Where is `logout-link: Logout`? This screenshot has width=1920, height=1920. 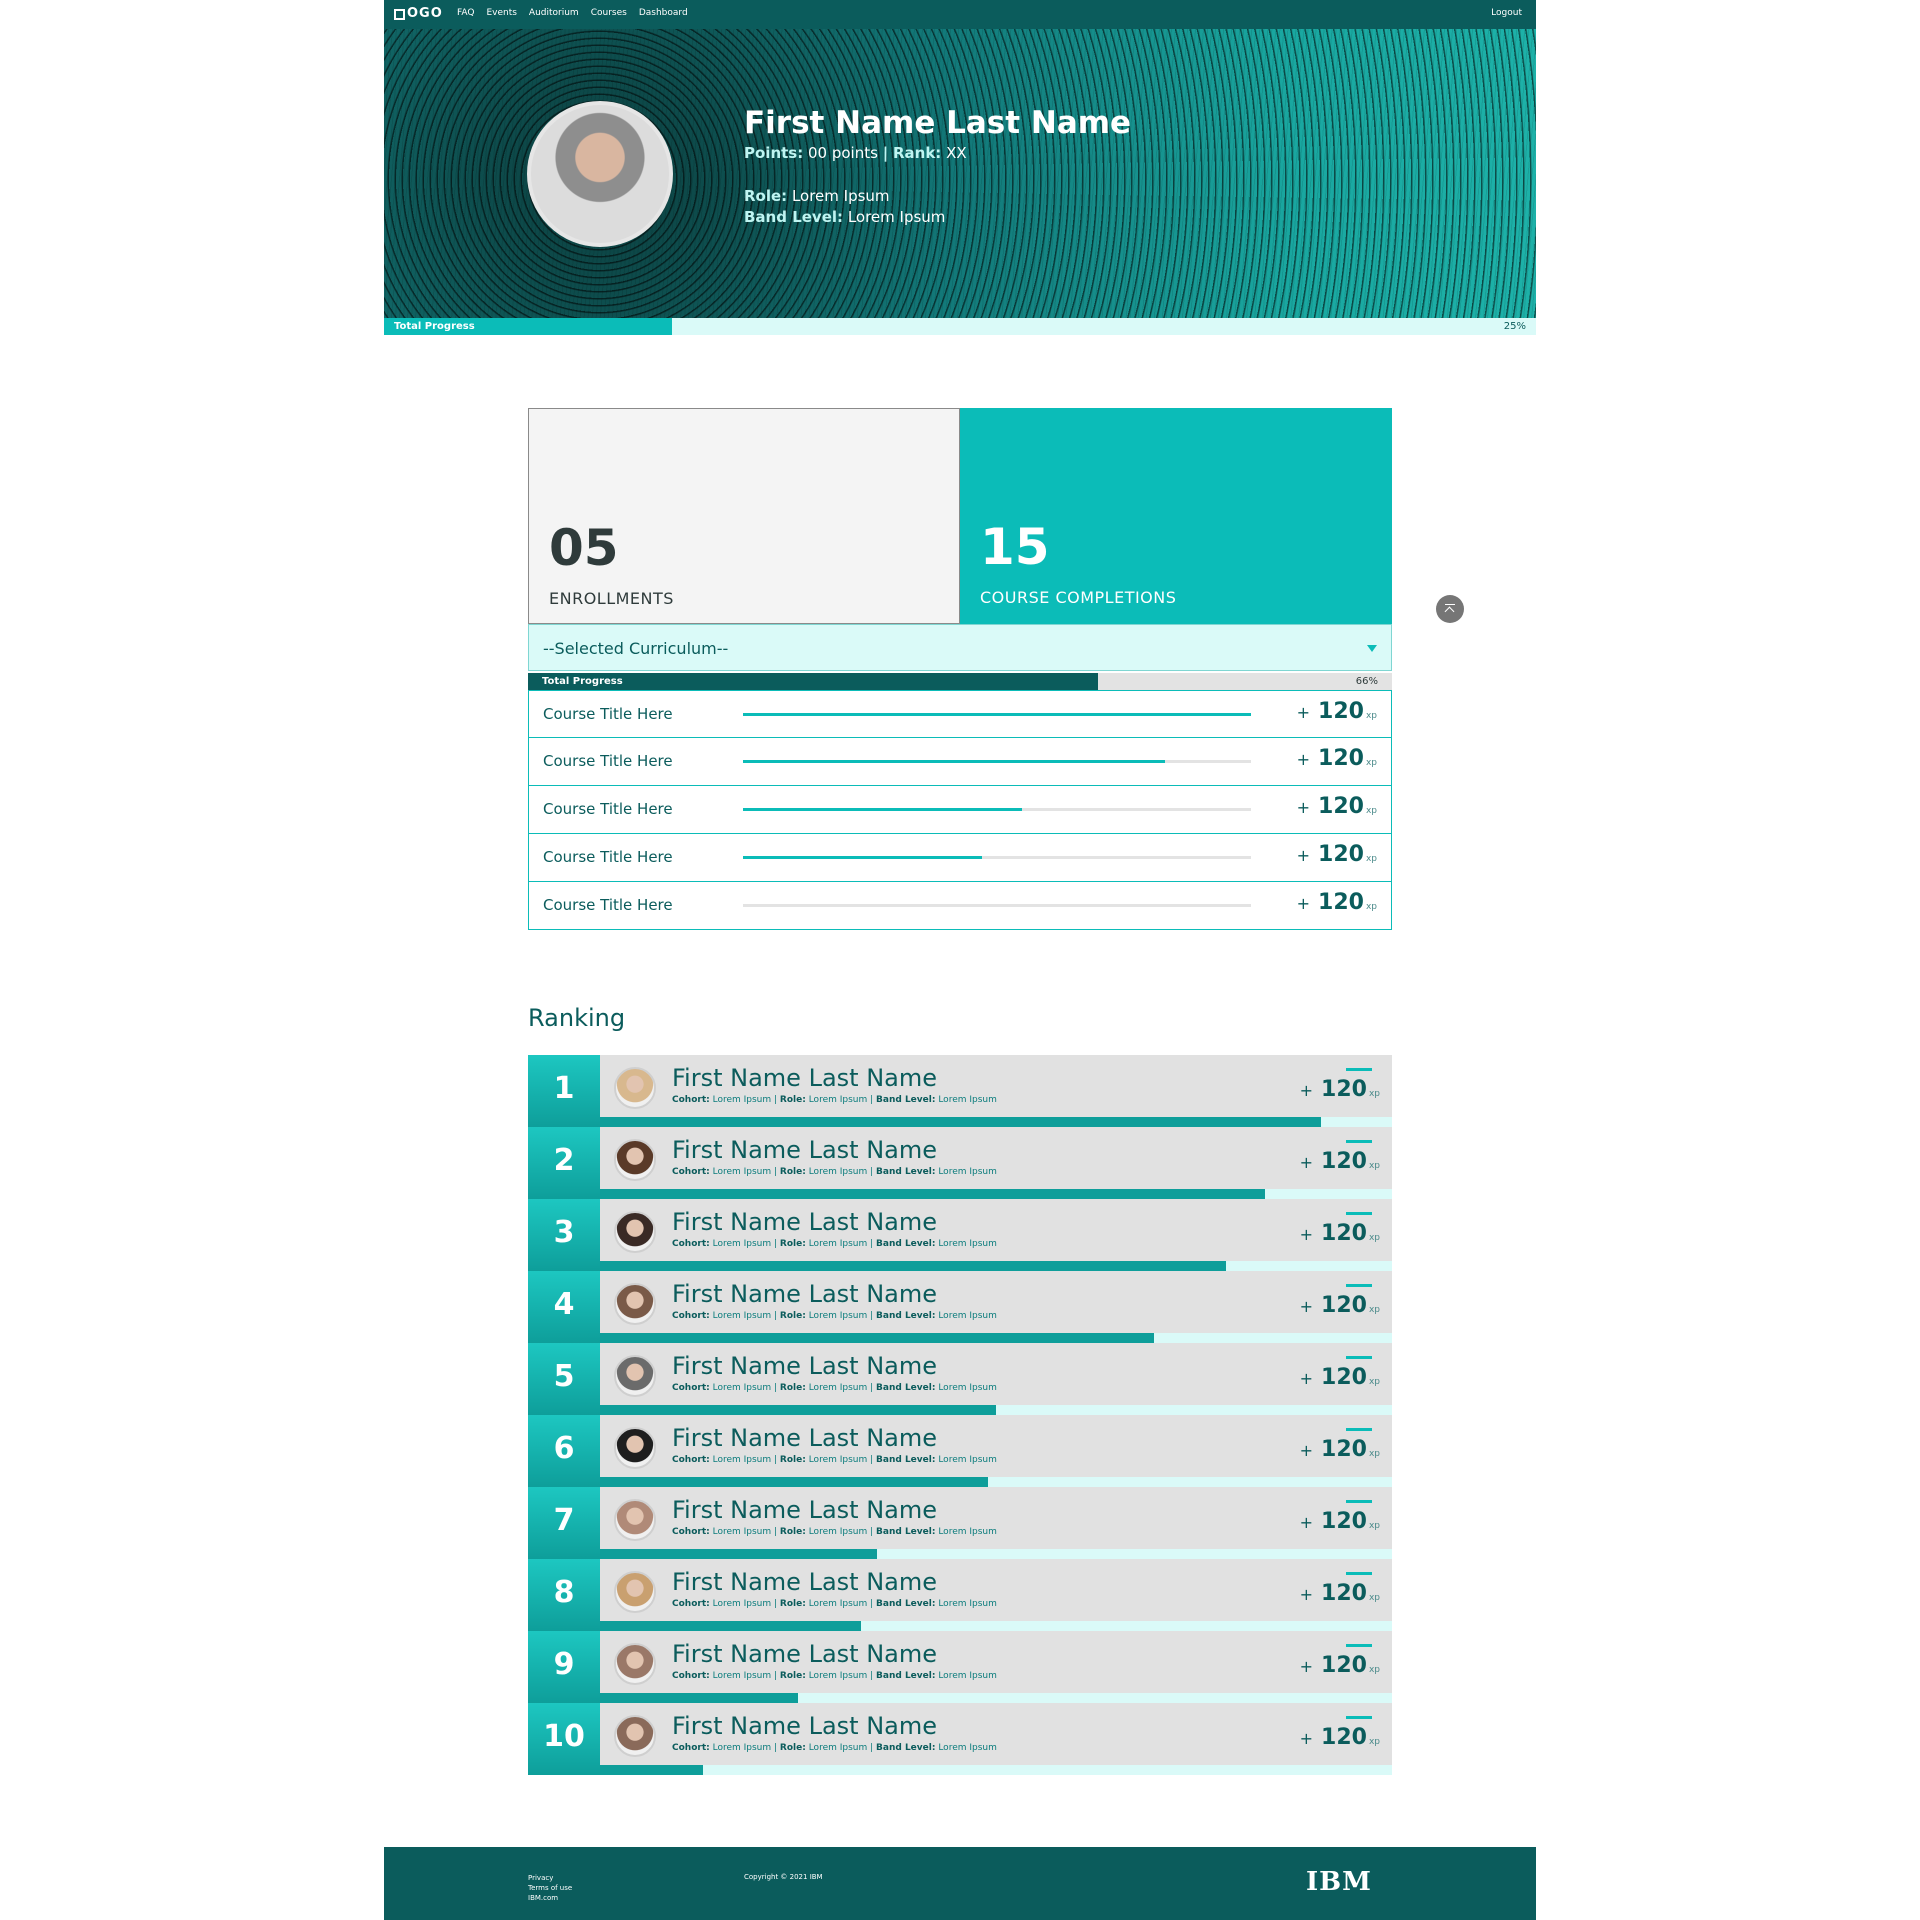
logout-link: Logout is located at coordinates (1506, 13).